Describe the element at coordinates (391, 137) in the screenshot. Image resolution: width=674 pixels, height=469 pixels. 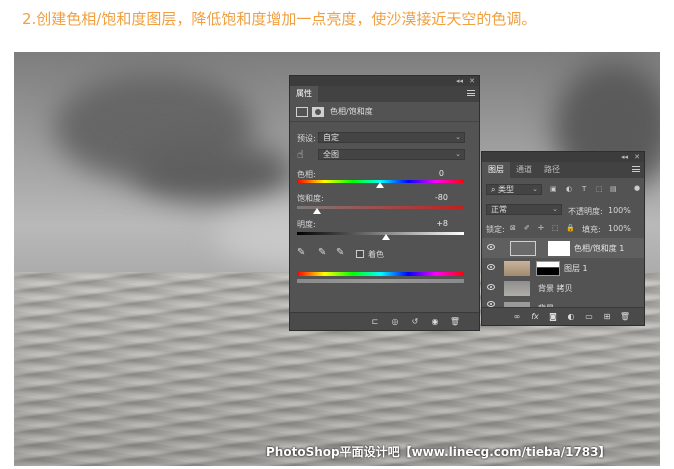
I see `preset-dropdown: 自定 ⌄` at that location.